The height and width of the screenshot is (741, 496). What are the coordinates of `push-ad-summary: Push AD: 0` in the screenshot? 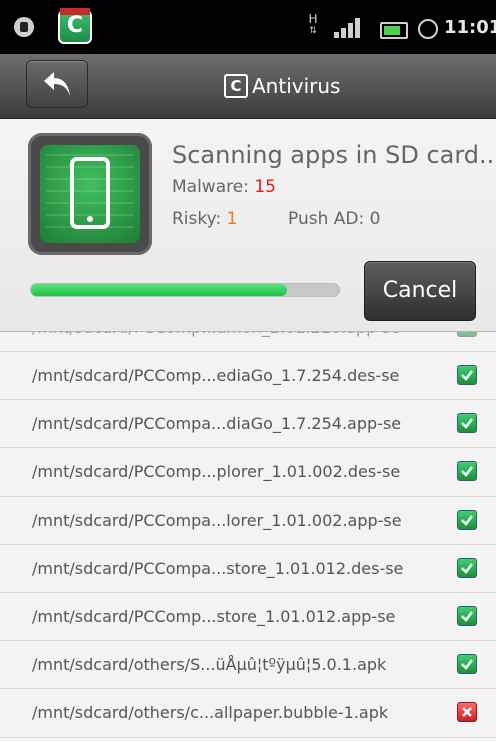 It's located at (334, 219).